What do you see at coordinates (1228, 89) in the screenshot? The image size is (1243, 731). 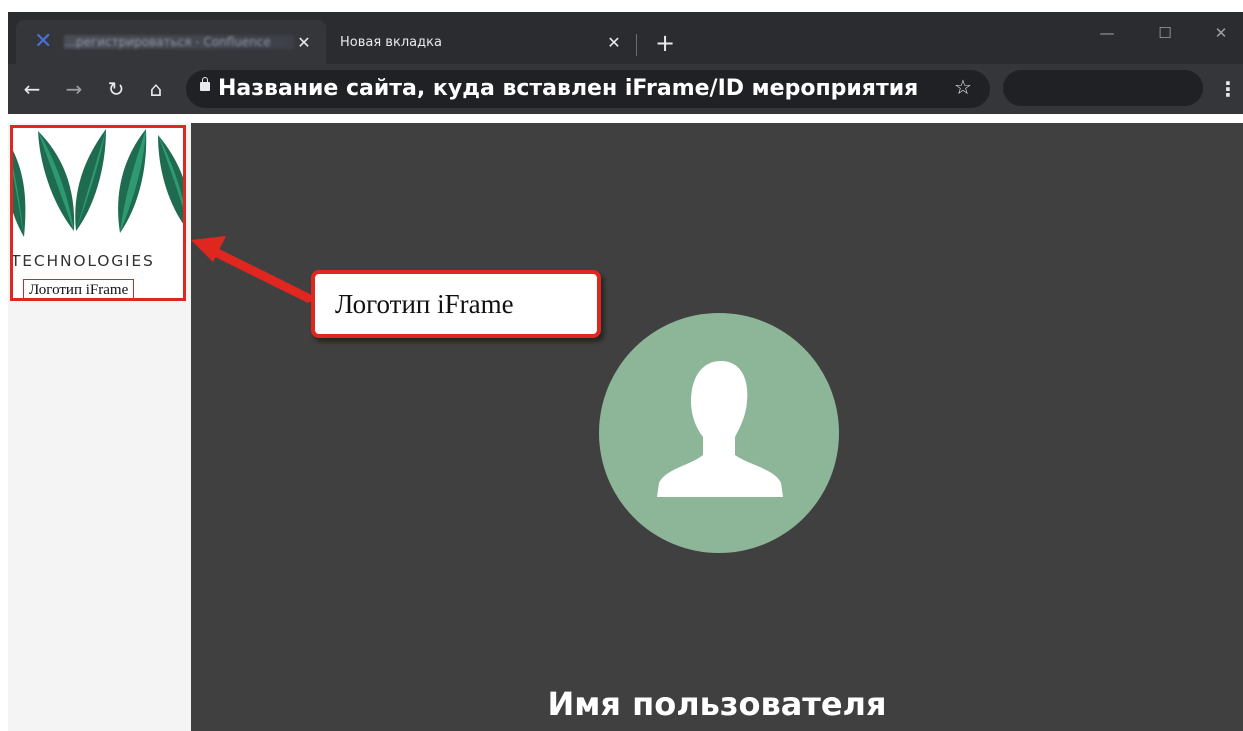 I see `browser-menu-icon: ⋮` at bounding box center [1228, 89].